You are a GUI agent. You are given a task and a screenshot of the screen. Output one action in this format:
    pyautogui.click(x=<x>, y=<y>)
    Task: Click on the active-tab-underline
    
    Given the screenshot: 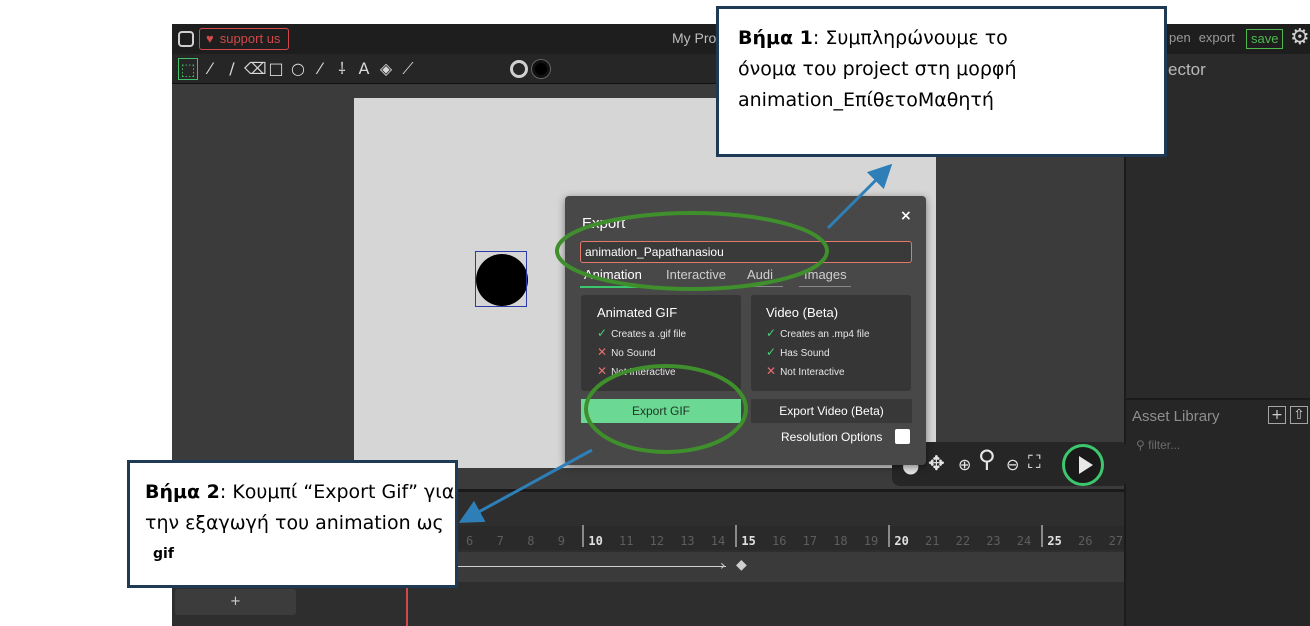 What is the action you would take?
    pyautogui.click(x=619, y=287)
    